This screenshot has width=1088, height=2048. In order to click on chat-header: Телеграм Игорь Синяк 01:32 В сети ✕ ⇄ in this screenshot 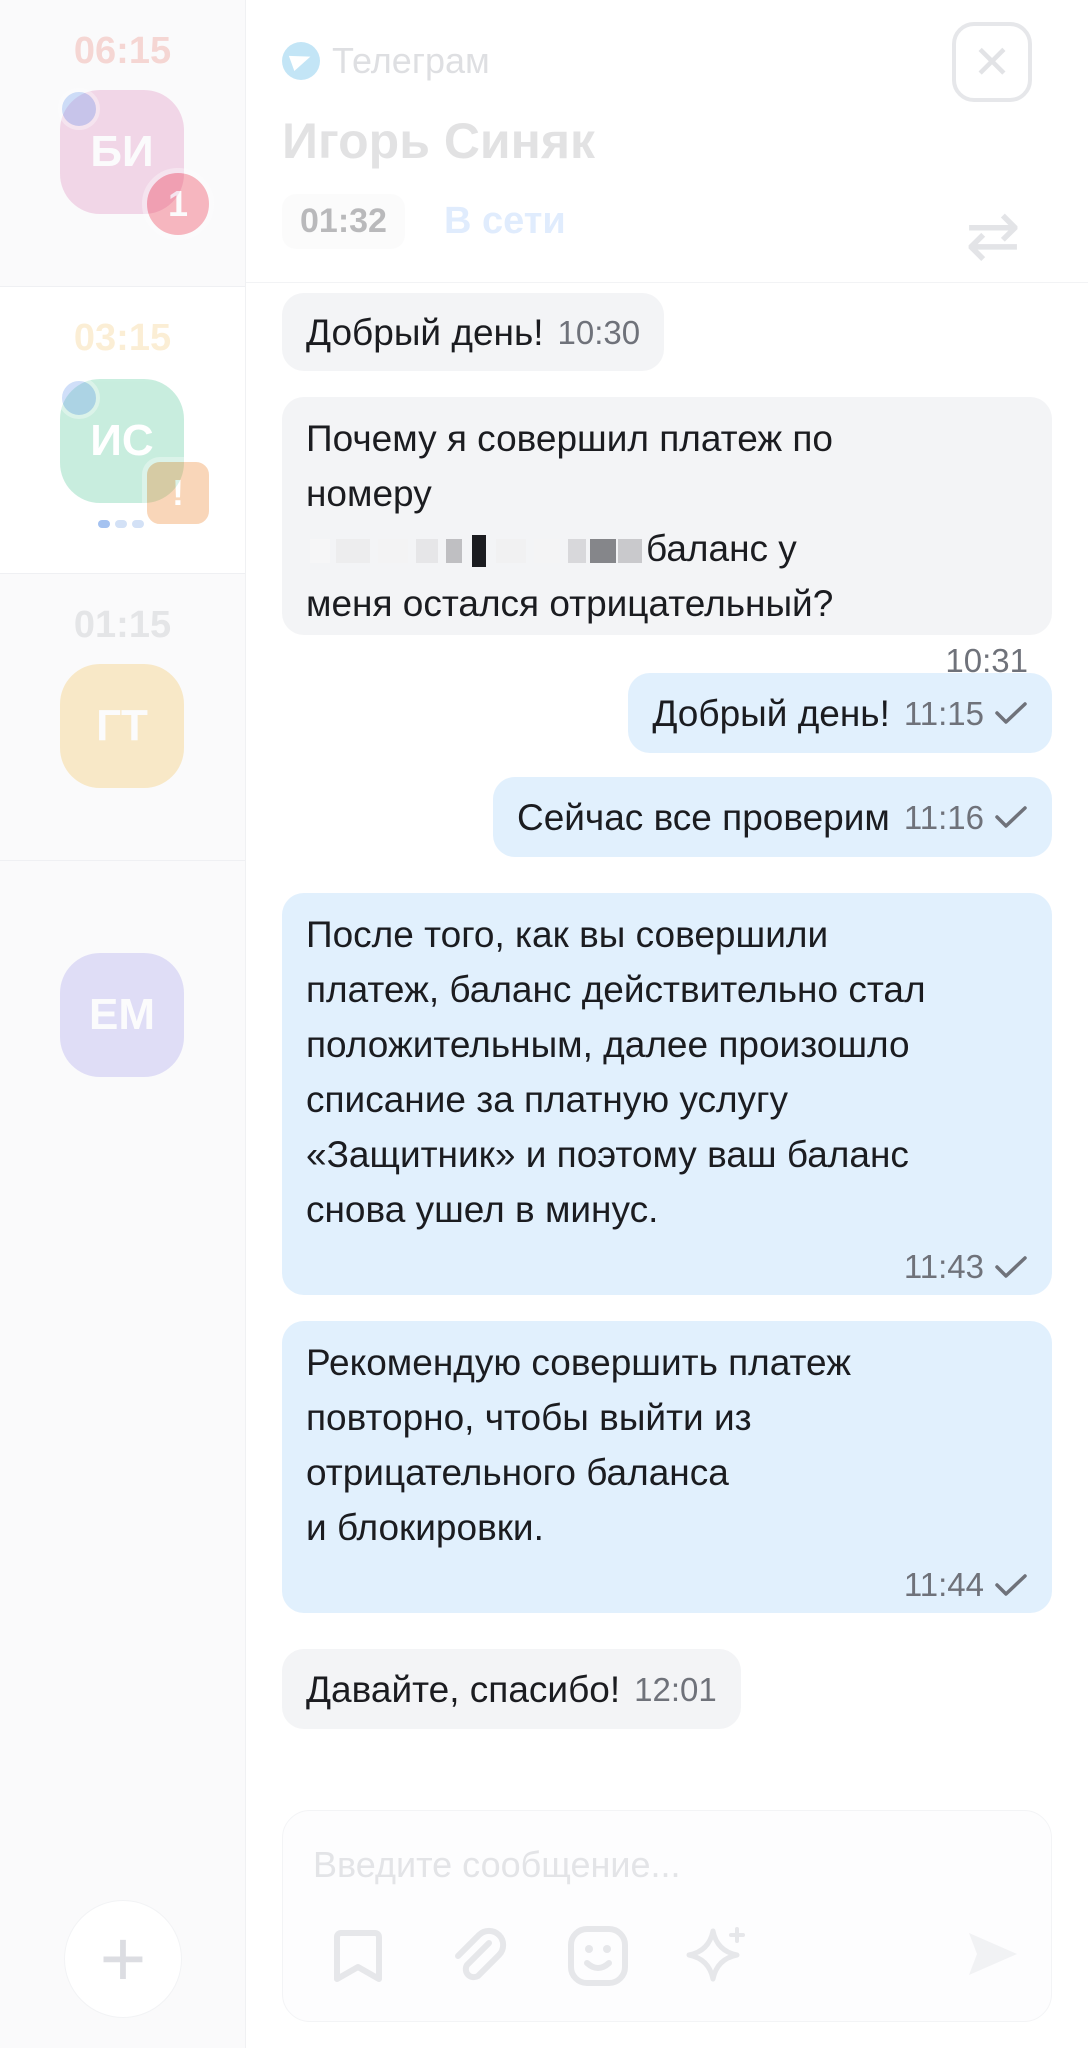, I will do `click(667, 141)`.